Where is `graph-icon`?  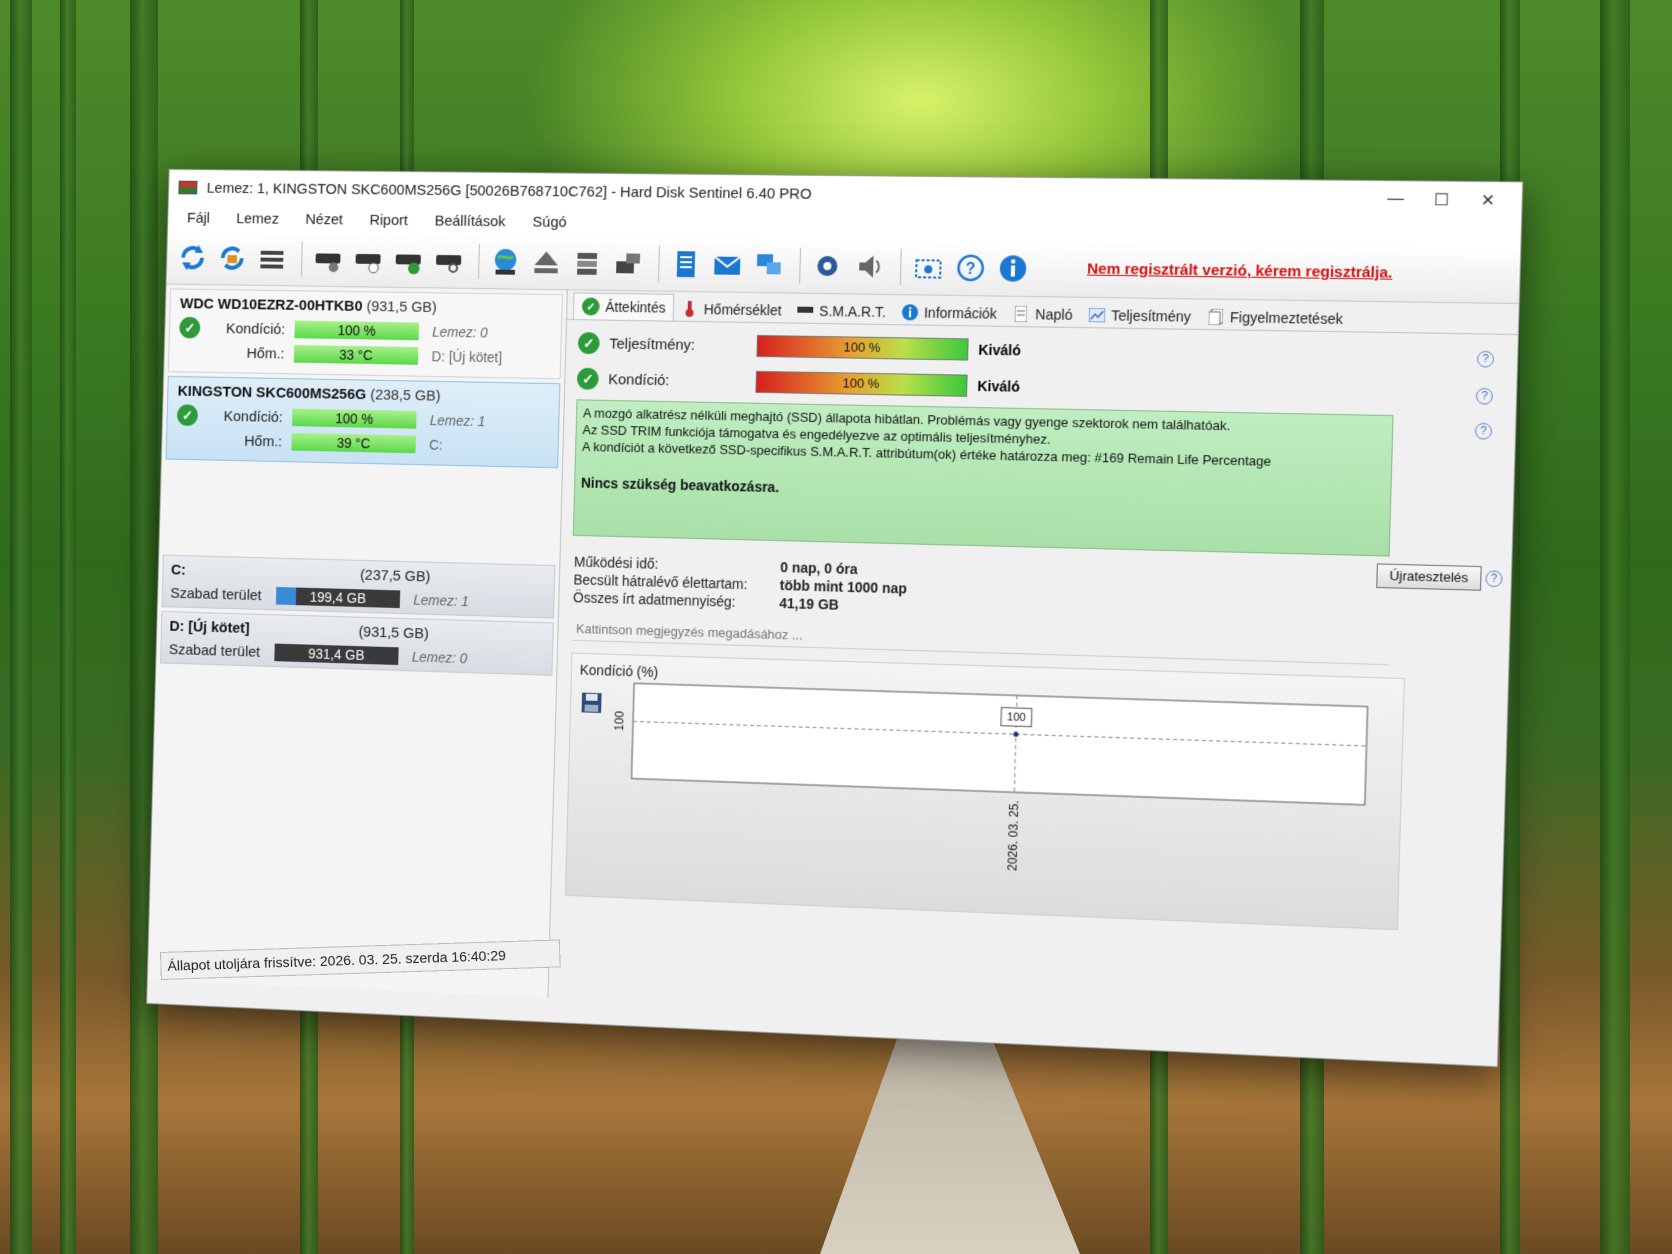 graph-icon is located at coordinates (1097, 315).